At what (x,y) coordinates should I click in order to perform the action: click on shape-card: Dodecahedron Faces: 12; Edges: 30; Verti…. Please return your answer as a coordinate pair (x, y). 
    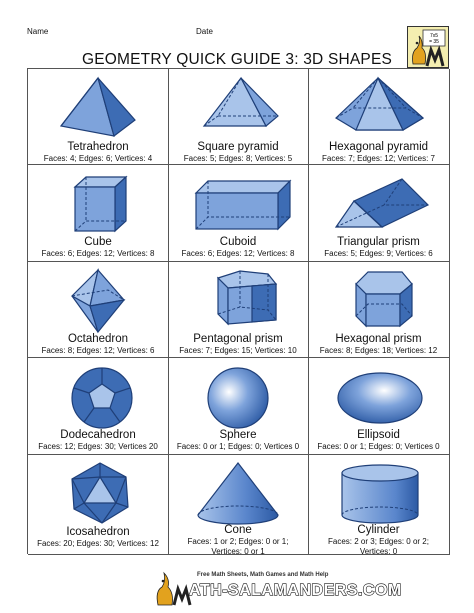
    Looking at the image, I should click on (98, 406).